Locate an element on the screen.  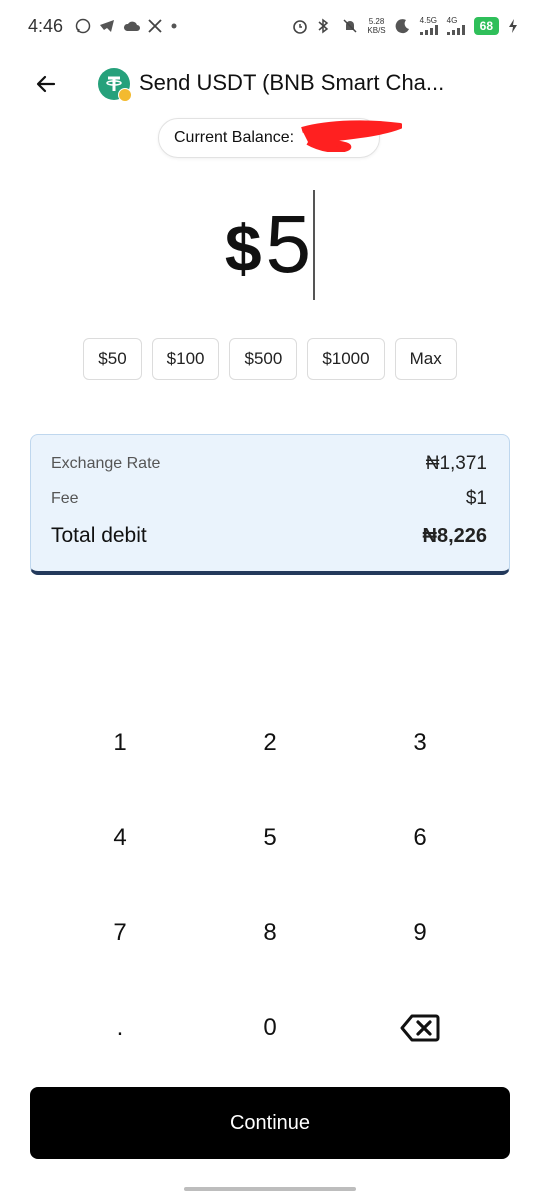
amount-display: $ 5 is located at coordinates (270, 245).